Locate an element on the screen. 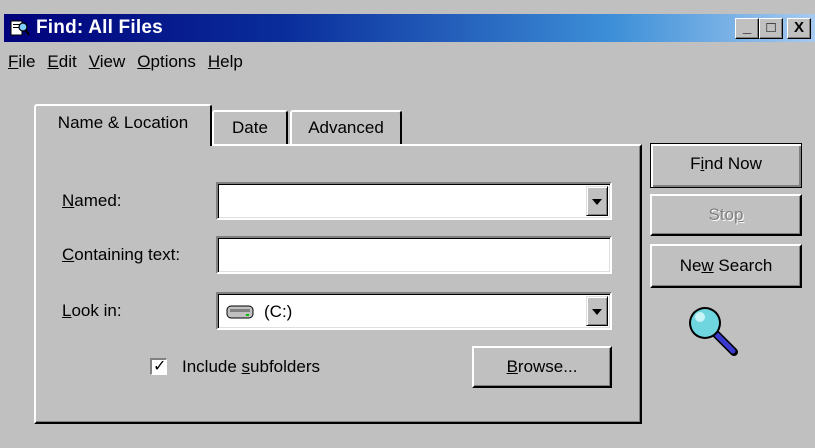 The width and height of the screenshot is (815, 448). look-in-dropdown-button is located at coordinates (597, 311).